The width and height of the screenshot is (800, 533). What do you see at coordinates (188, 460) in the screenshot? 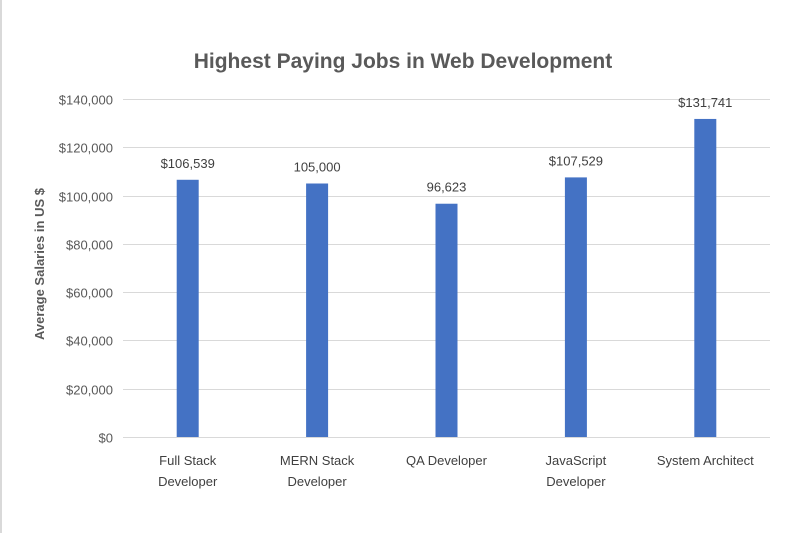
I see `category-label: Full Stack` at bounding box center [188, 460].